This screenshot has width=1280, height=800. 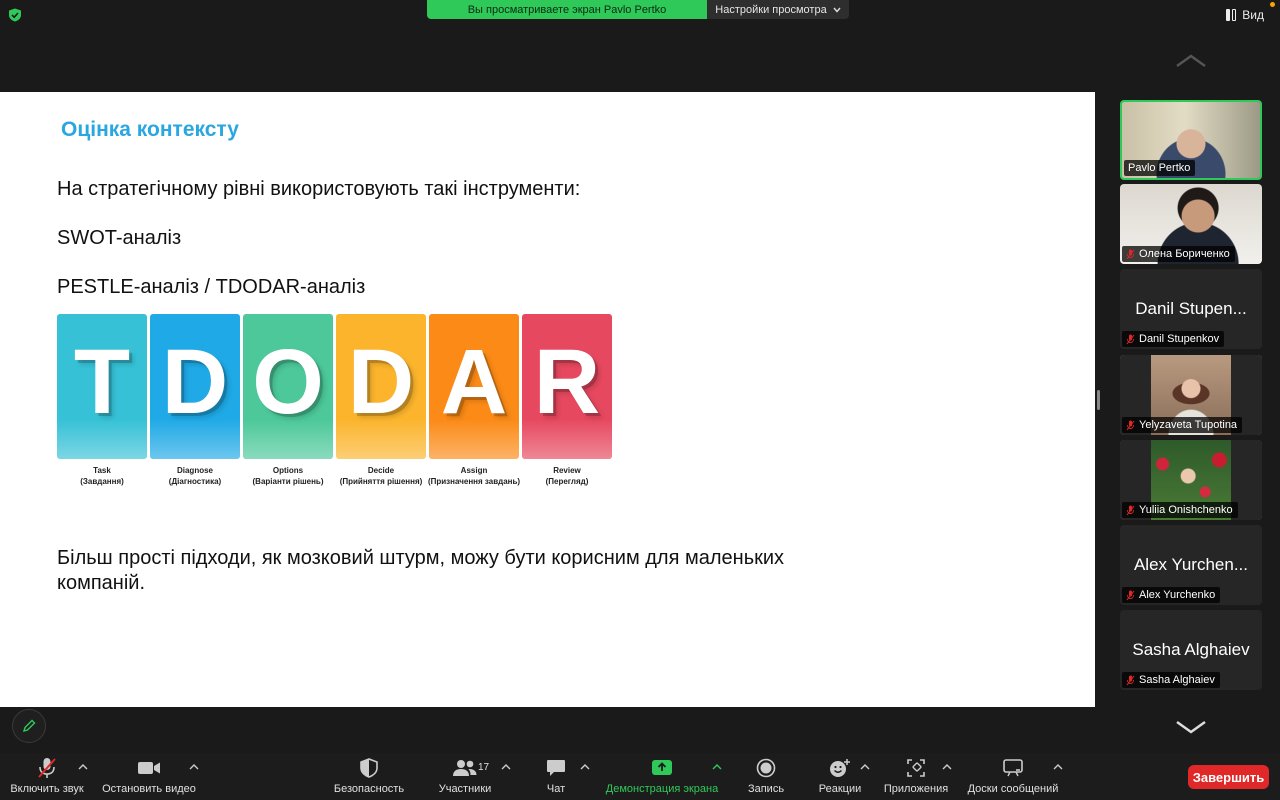 I want to click on participants-button: Участники, so click(x=465, y=776).